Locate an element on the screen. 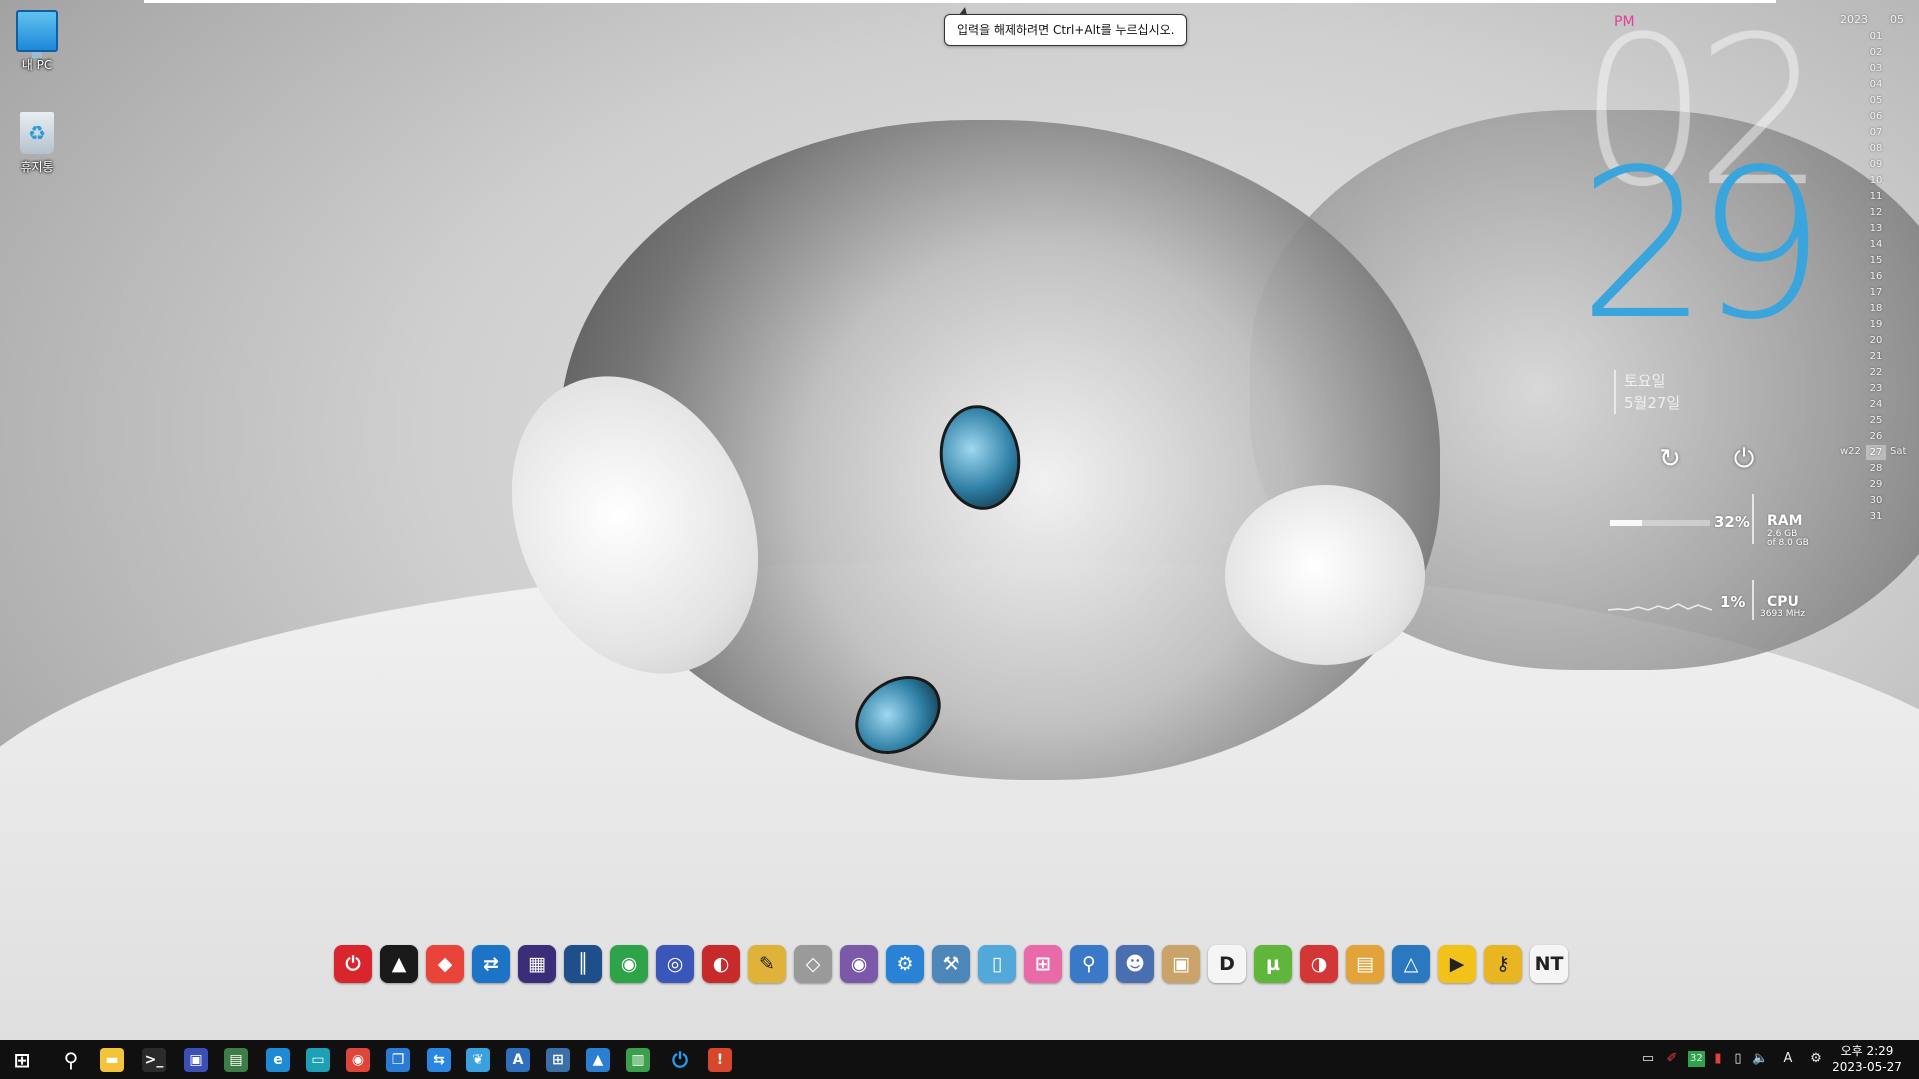  network-card-icon: ▤ is located at coordinates (236, 1060).